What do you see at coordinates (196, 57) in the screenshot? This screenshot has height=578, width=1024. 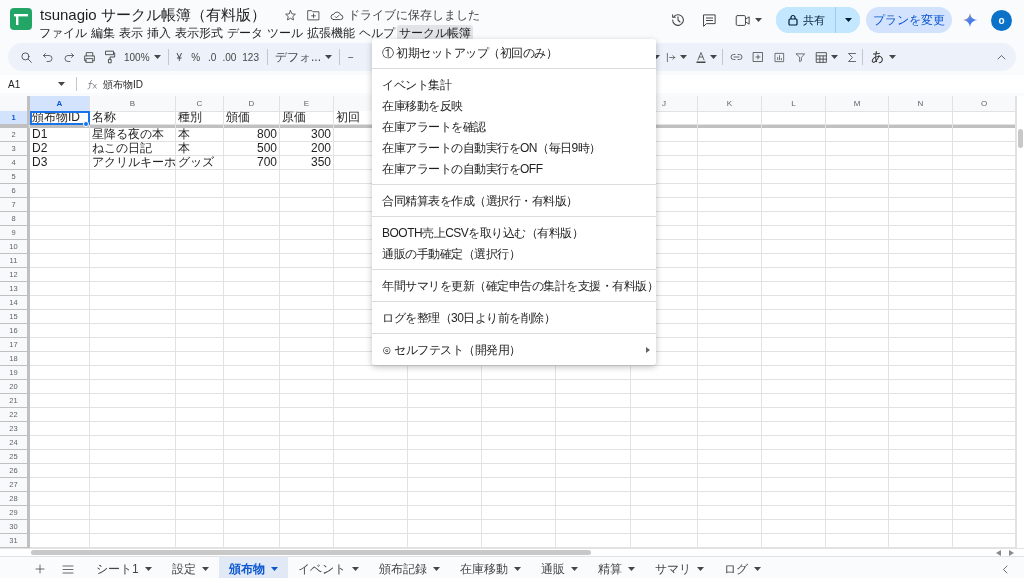 I see `percent-format-button: %` at bounding box center [196, 57].